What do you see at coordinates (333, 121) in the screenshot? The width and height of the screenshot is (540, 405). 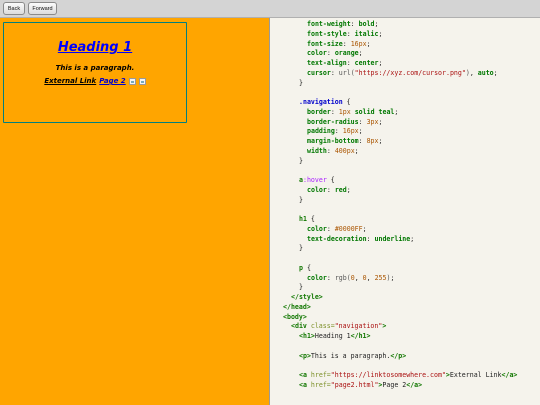 I see `code-token: border-radius` at bounding box center [333, 121].